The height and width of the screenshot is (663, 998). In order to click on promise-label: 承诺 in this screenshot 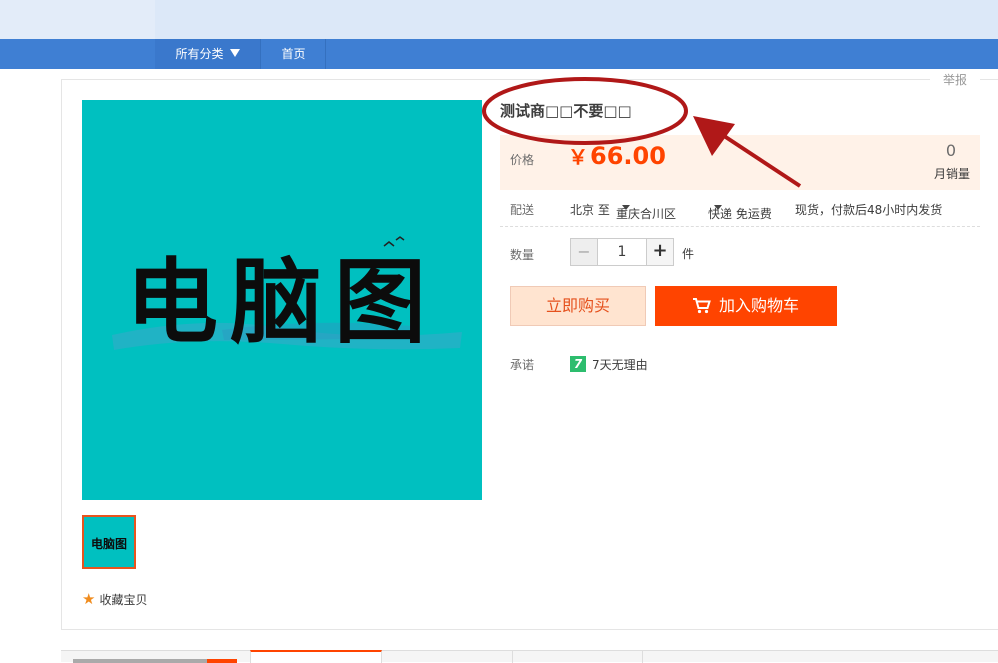, I will do `click(522, 365)`.